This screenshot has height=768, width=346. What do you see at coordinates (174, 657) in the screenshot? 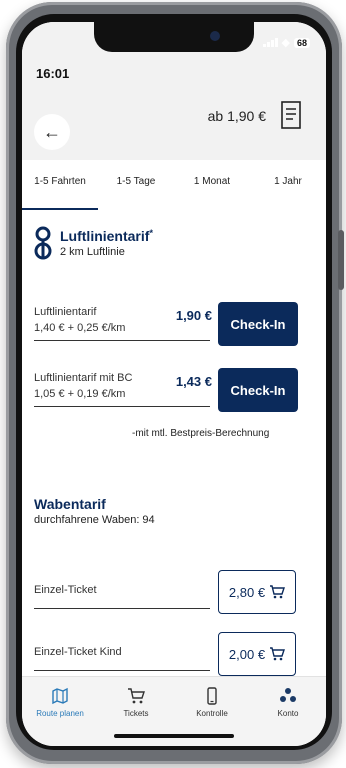
I see `ticket-row: Einzel-Ticket Kind 2,00 €` at bounding box center [174, 657].